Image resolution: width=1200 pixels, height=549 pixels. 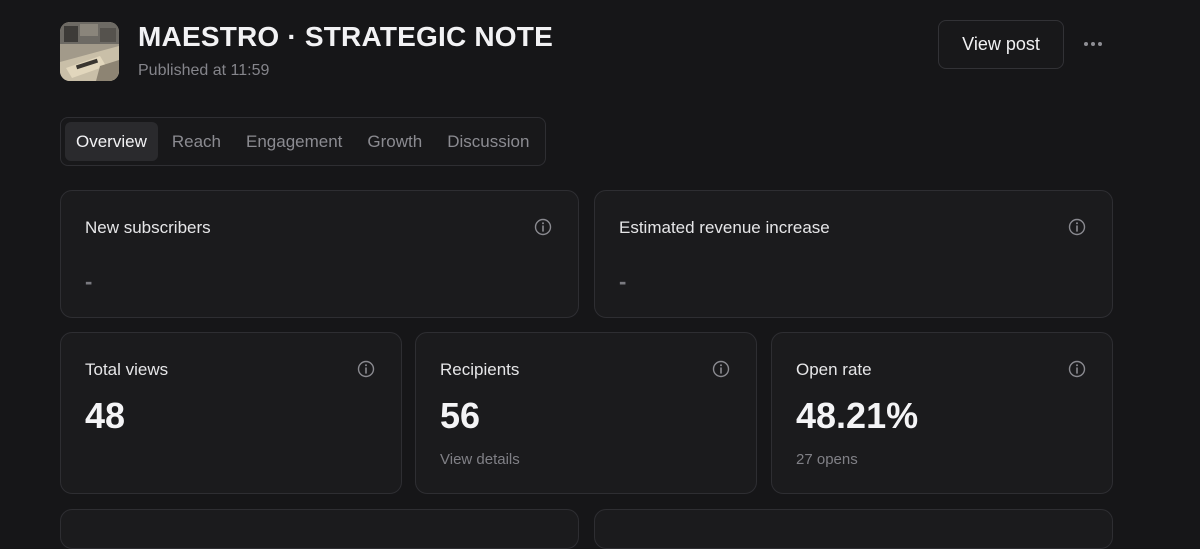 What do you see at coordinates (319, 254) in the screenshot?
I see `stat-card-new-subscribers: New subscribers -` at bounding box center [319, 254].